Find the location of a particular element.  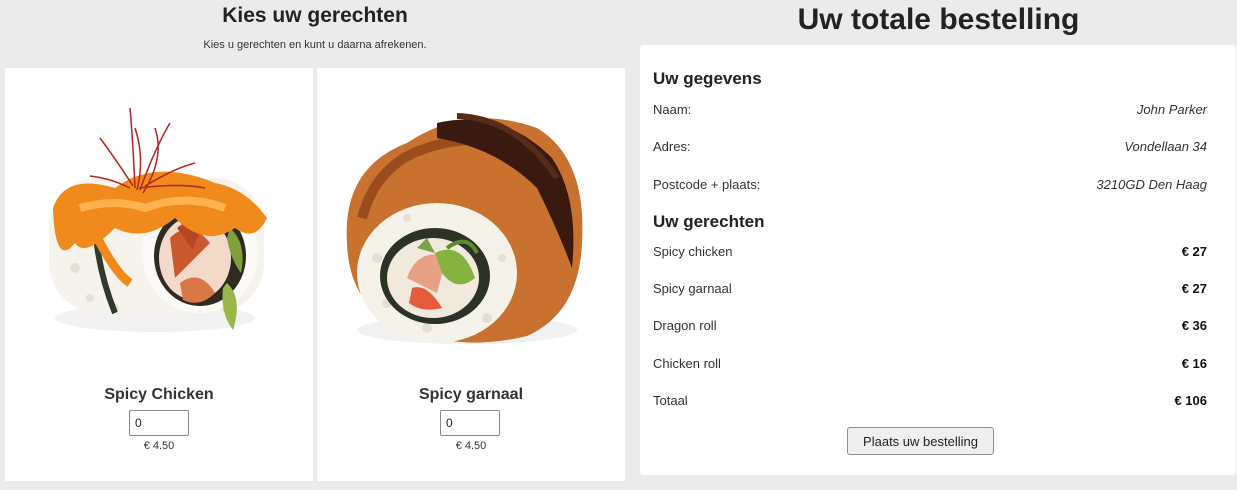

detail-value: John Parker is located at coordinates (1171, 109).